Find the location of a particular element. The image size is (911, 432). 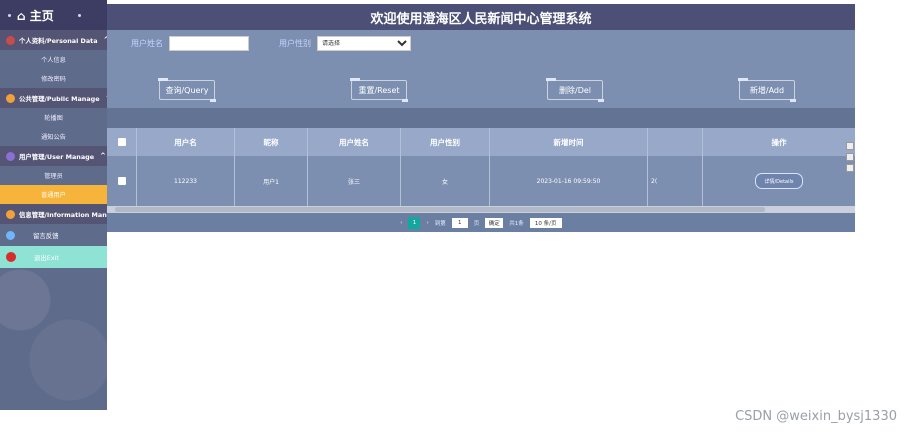

current-page: 1 is located at coordinates (414, 222).